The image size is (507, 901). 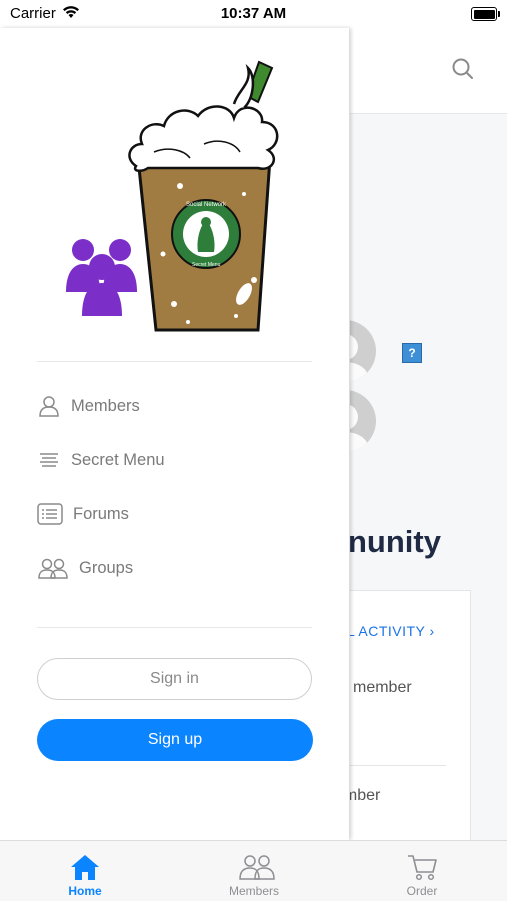 I want to click on people-group-icon, so click(x=101, y=277).